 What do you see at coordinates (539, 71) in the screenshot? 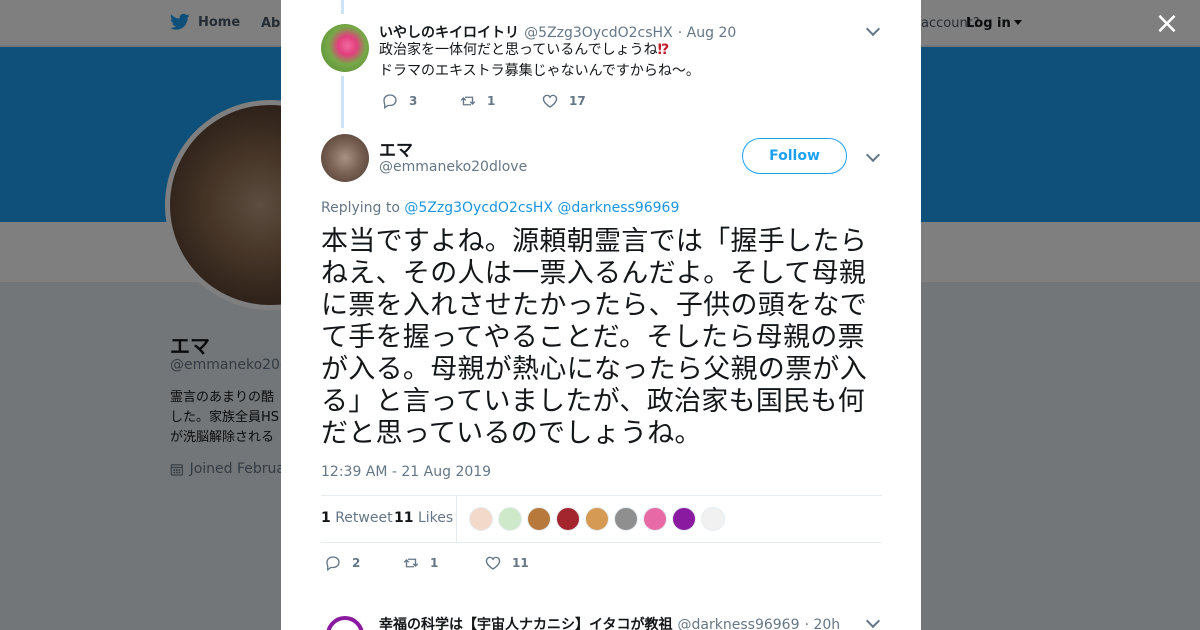
I see `prev-tweet-line-2: ドラマのエキストラ募集じゃないんですからね〜。` at bounding box center [539, 71].